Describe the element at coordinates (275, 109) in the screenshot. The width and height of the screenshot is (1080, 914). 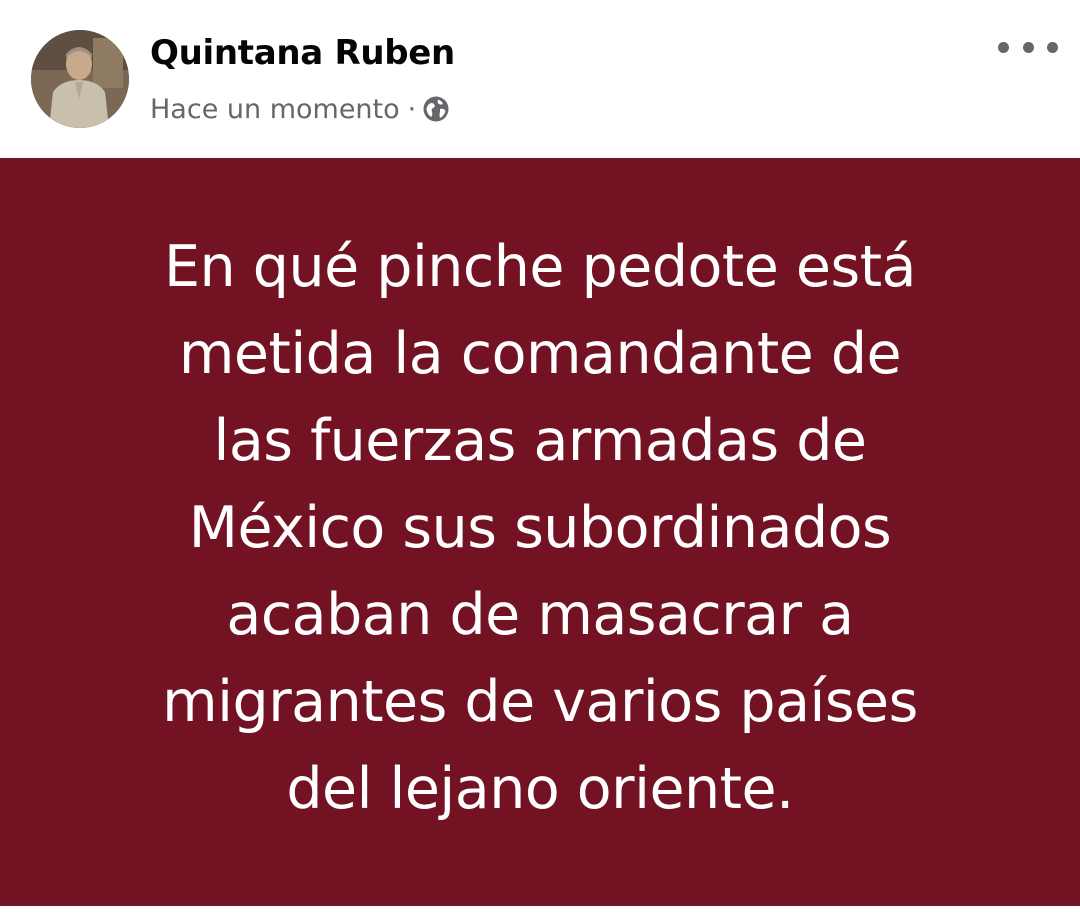
I see `post-timestamp: Hace un momento` at that location.